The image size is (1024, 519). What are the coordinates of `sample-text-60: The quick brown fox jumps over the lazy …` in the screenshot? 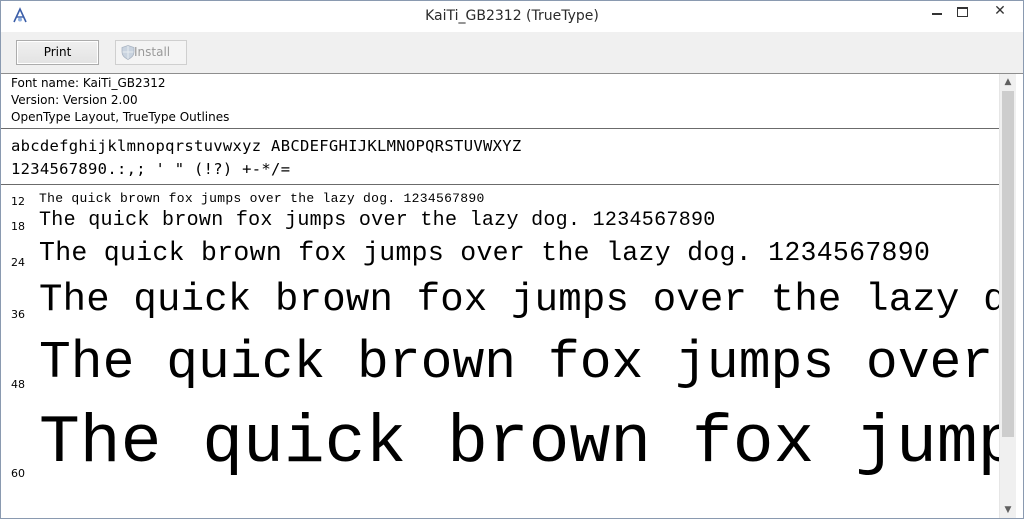 It's located at (519, 443).